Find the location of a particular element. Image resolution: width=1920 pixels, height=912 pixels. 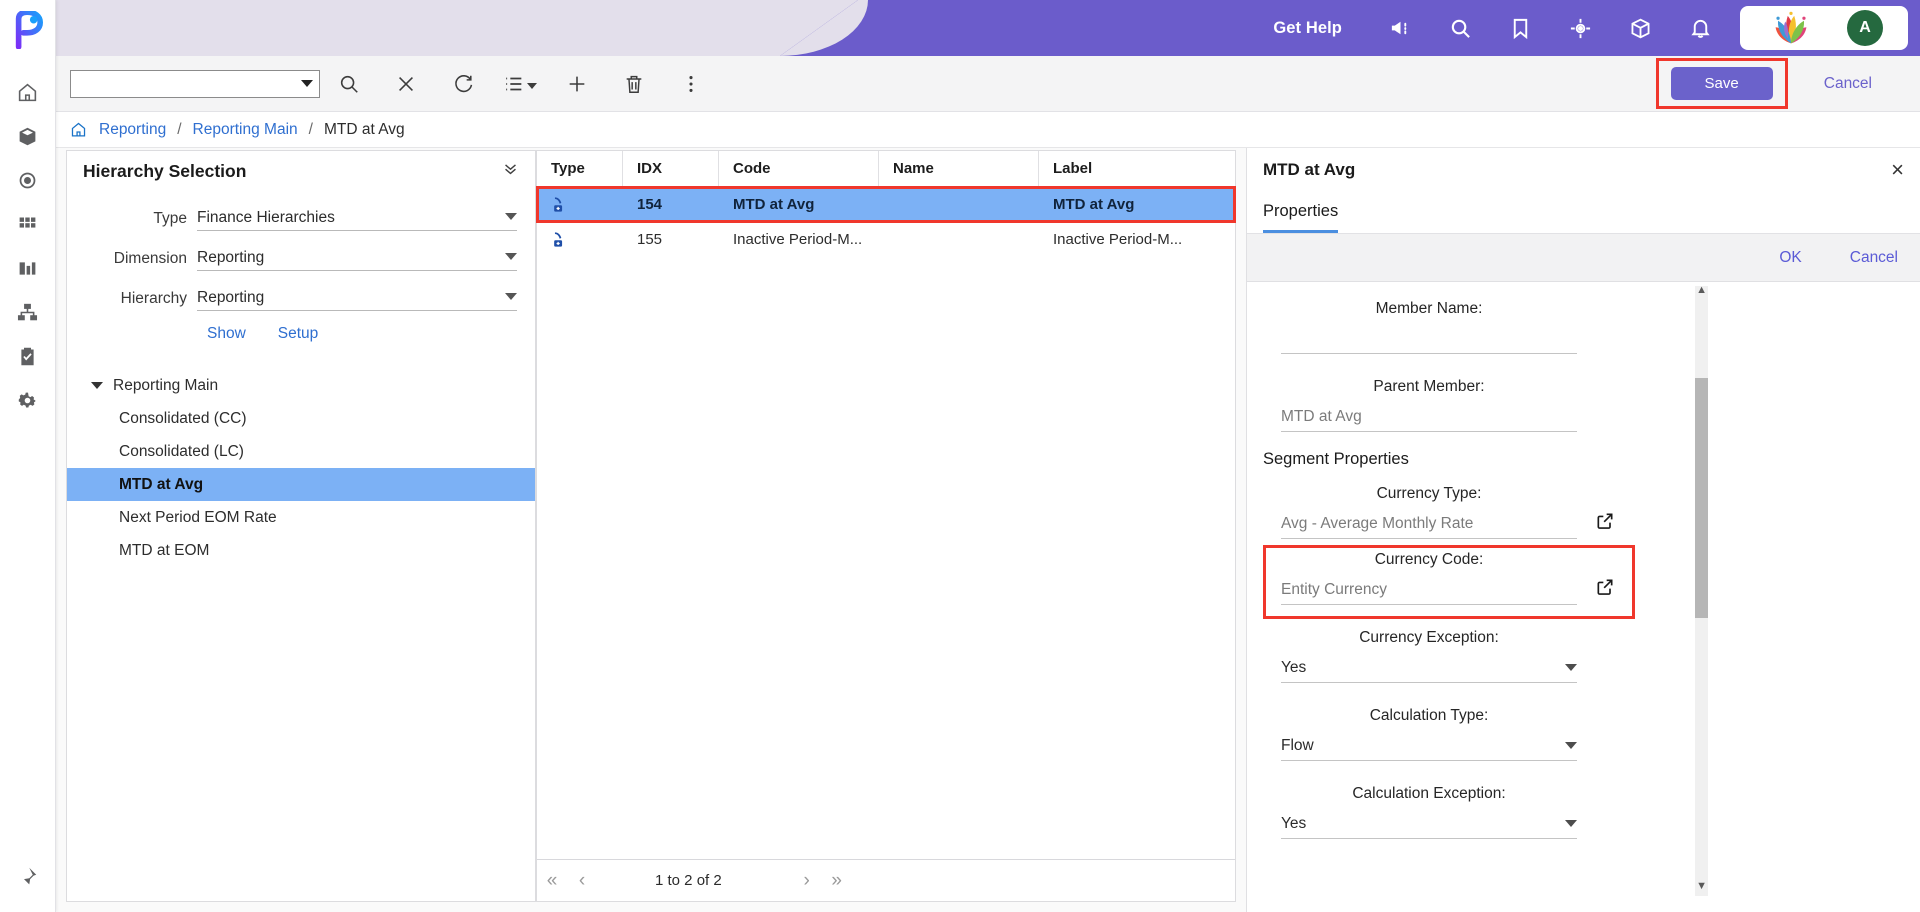

rail-item-hierarchy-icon is located at coordinates (28, 312).